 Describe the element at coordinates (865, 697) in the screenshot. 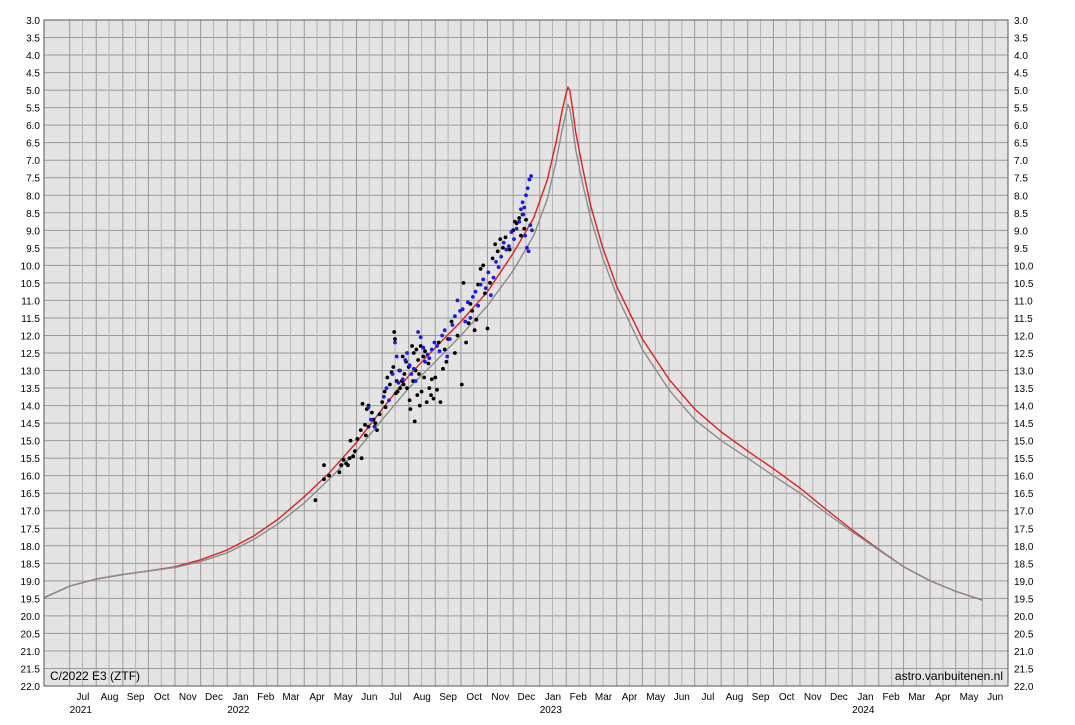

I see `x-month-label: Jan` at that location.